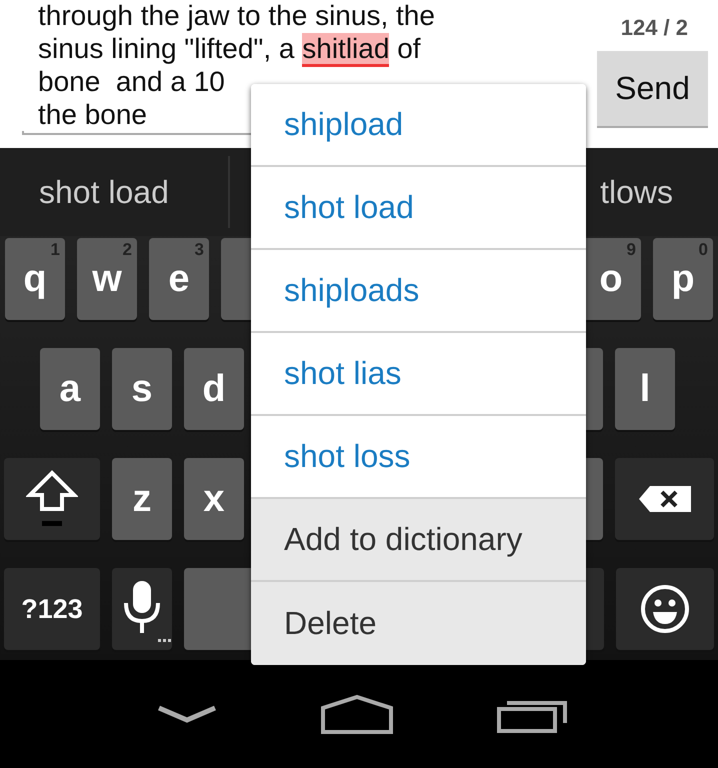 This screenshot has width=718, height=768. Describe the element at coordinates (645, 389) in the screenshot. I see `letter-key: l` at that location.